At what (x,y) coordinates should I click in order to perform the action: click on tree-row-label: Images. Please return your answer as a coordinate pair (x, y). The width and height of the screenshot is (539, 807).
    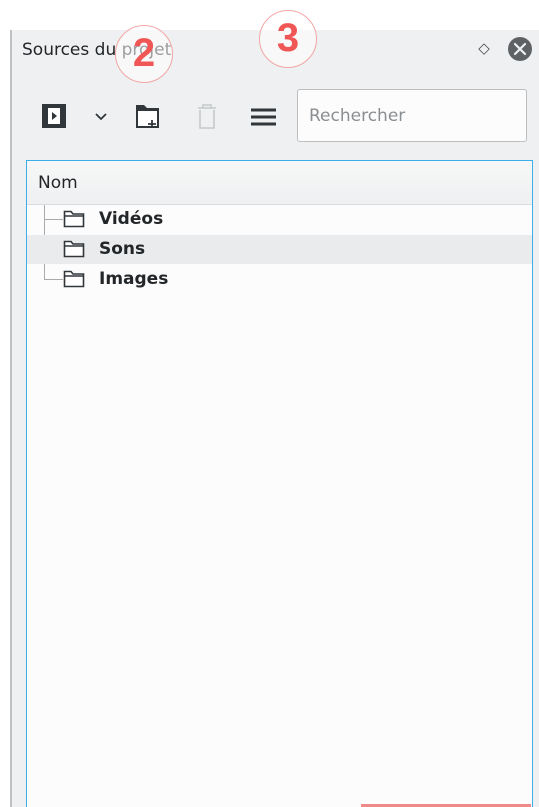
    Looking at the image, I should click on (134, 279).